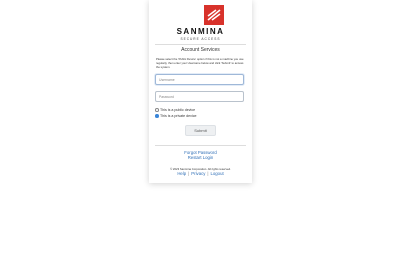  I want to click on logout-link: Logout, so click(217, 173).